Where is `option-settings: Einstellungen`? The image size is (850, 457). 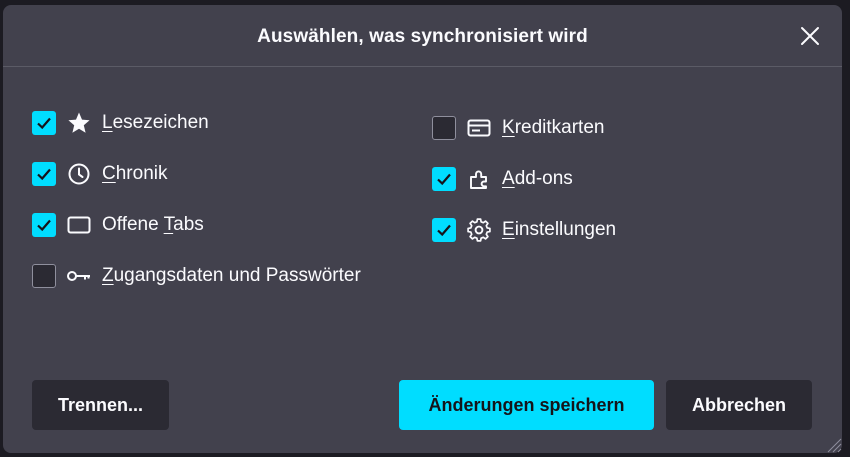
option-settings: Einstellungen is located at coordinates (524, 230).